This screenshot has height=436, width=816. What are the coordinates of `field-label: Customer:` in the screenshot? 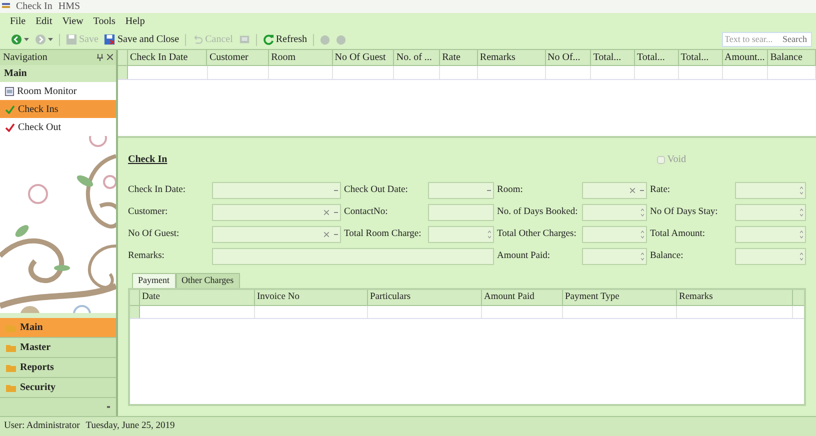 It's located at (148, 213).